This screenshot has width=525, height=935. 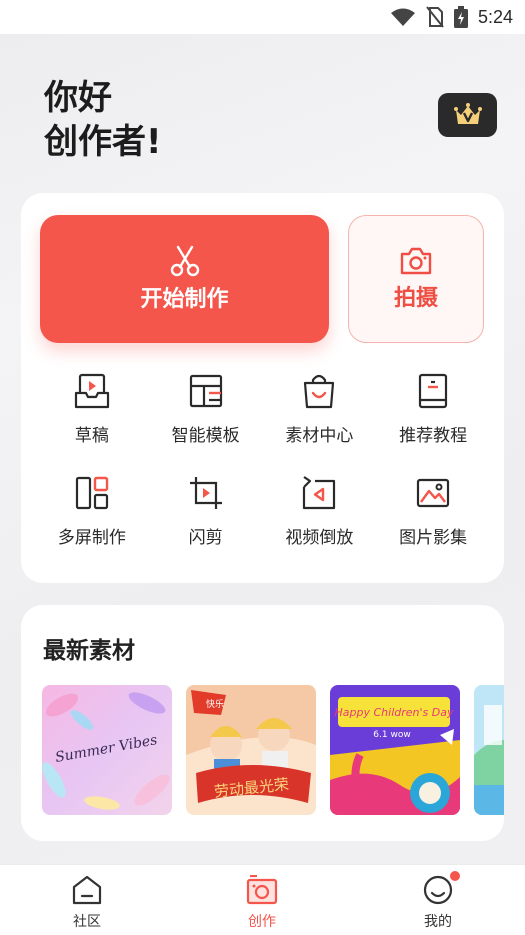 I want to click on material-thumb: Summer Vibes, so click(x=107, y=750).